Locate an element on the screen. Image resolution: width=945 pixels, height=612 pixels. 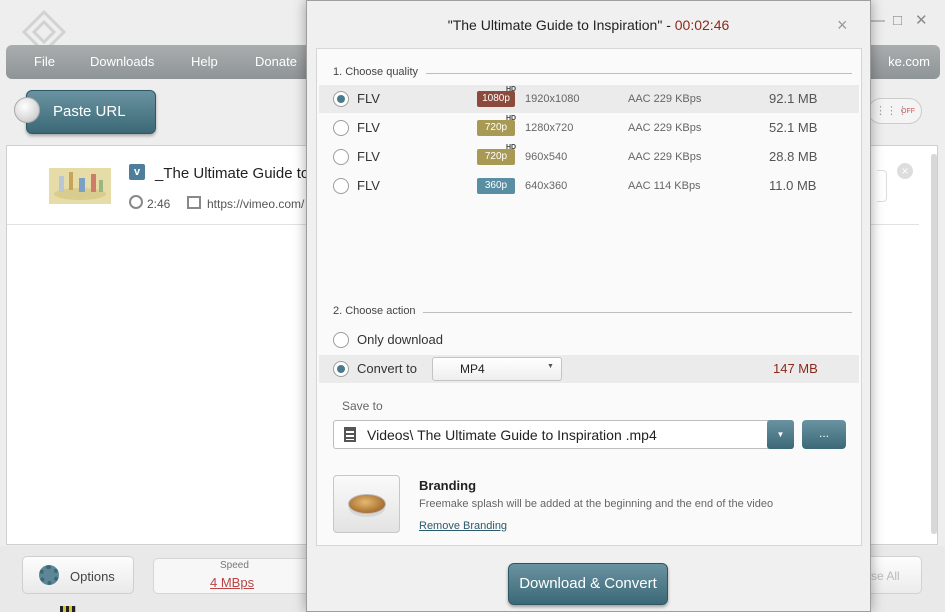
brand-text: ke.com is located at coordinates (909, 61).